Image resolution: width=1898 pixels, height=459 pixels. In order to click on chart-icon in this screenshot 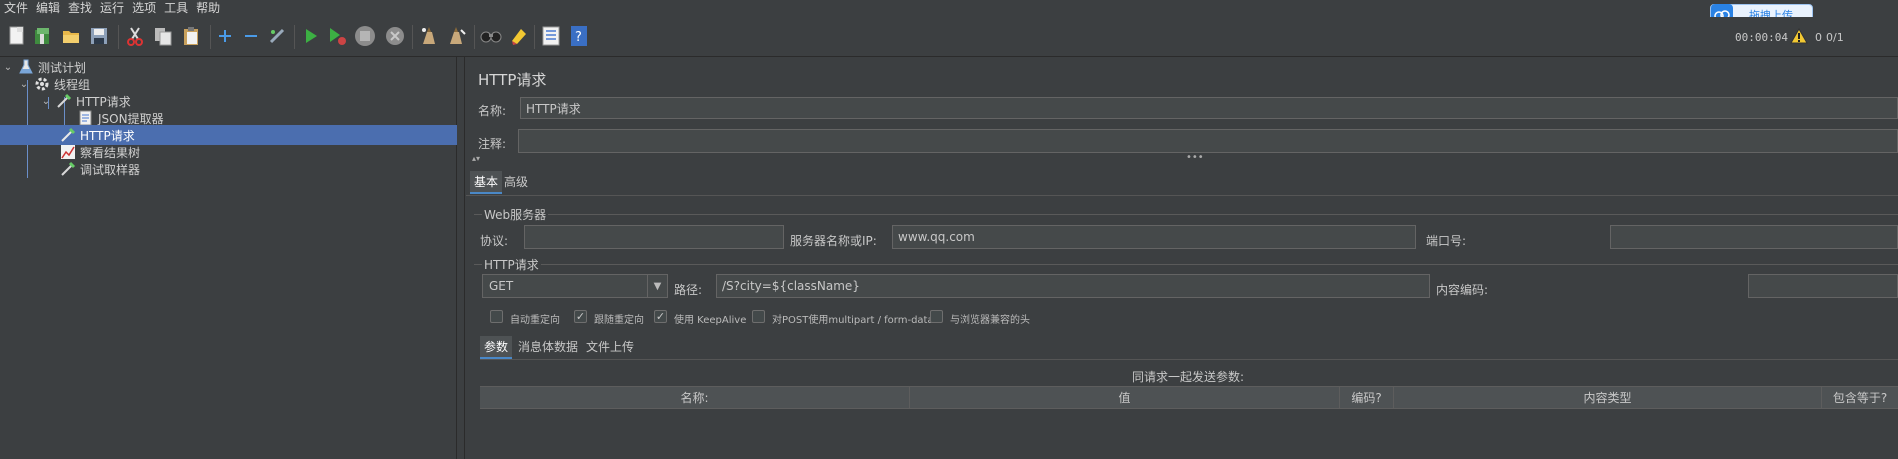, I will do `click(68, 152)`.